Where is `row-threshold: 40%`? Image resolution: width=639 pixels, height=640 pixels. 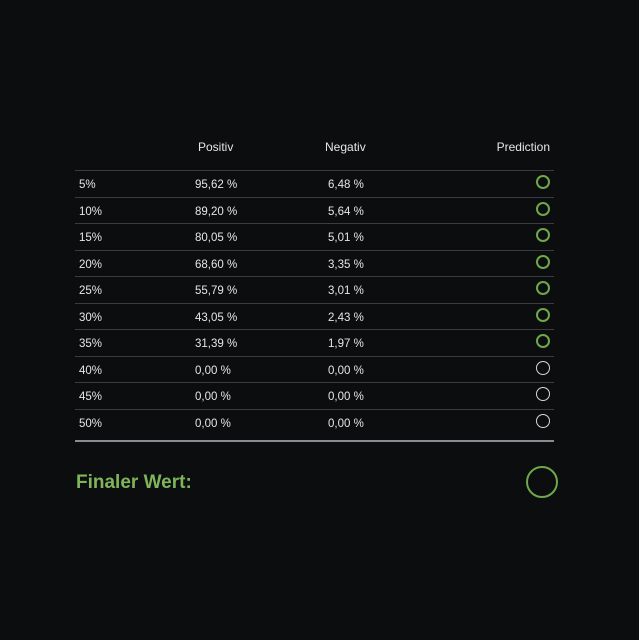
row-threshold: 40% is located at coordinates (91, 370).